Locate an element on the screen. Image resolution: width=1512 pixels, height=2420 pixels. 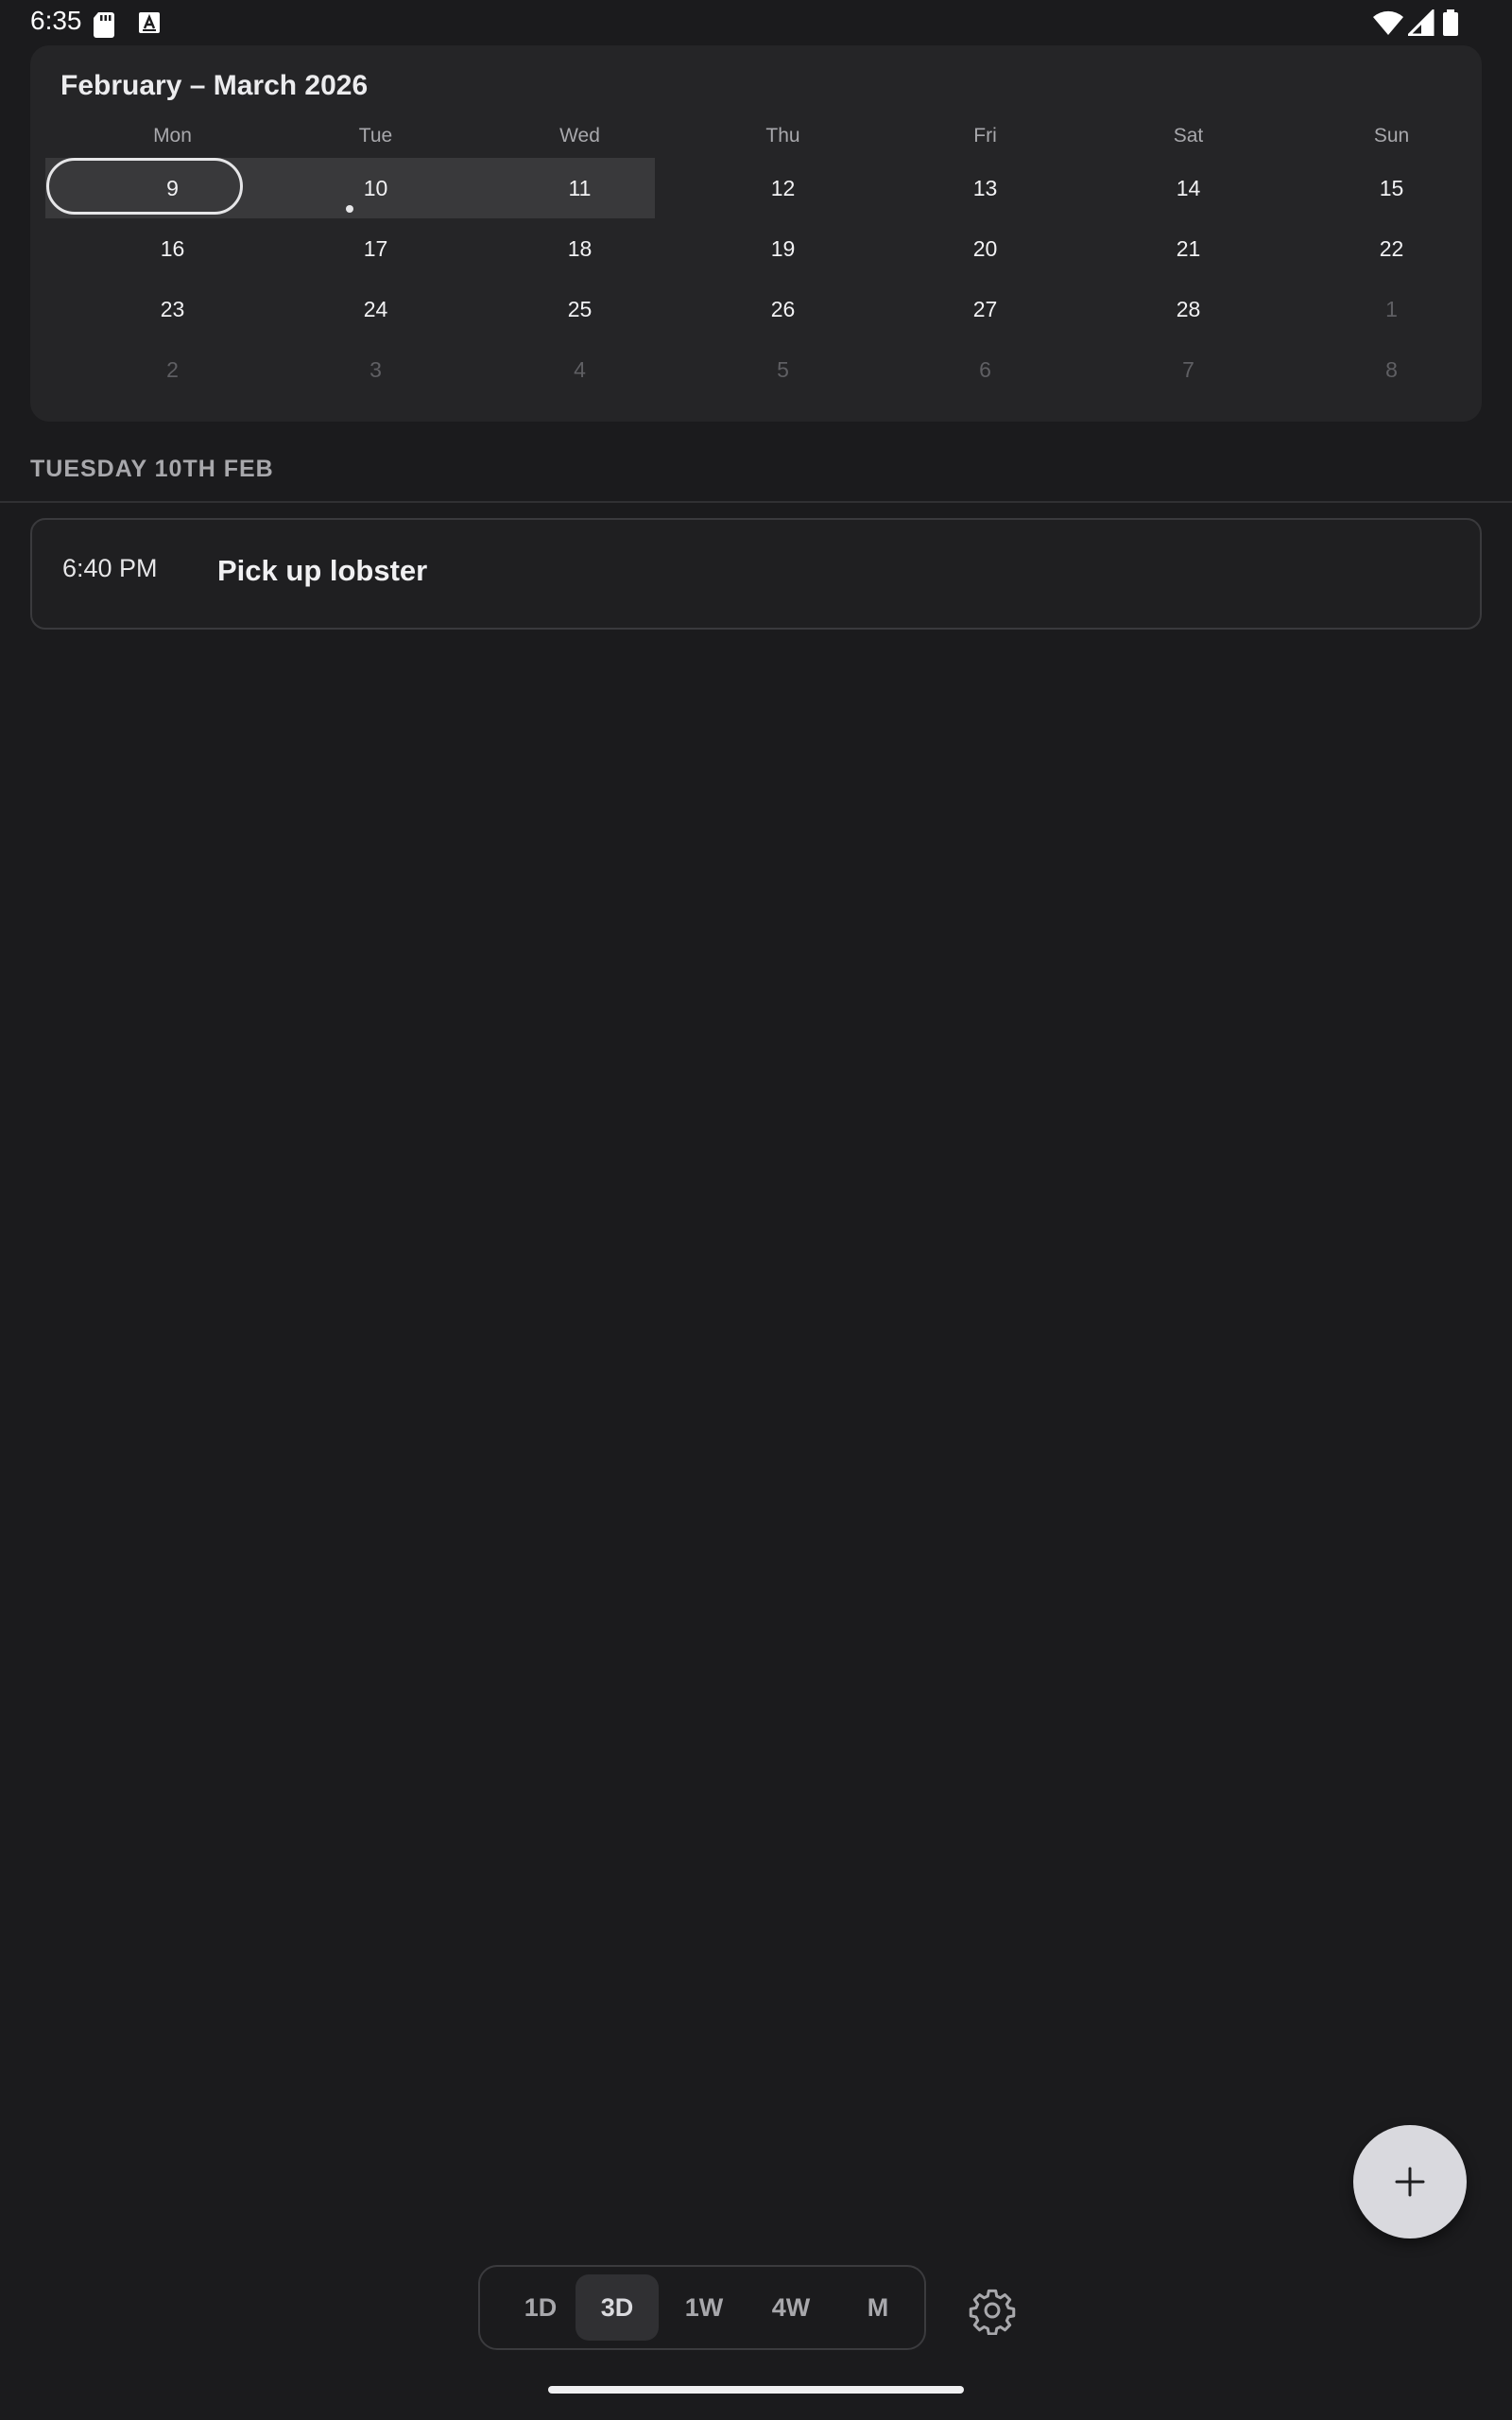
status-time: 6:35 is located at coordinates (56, 20).